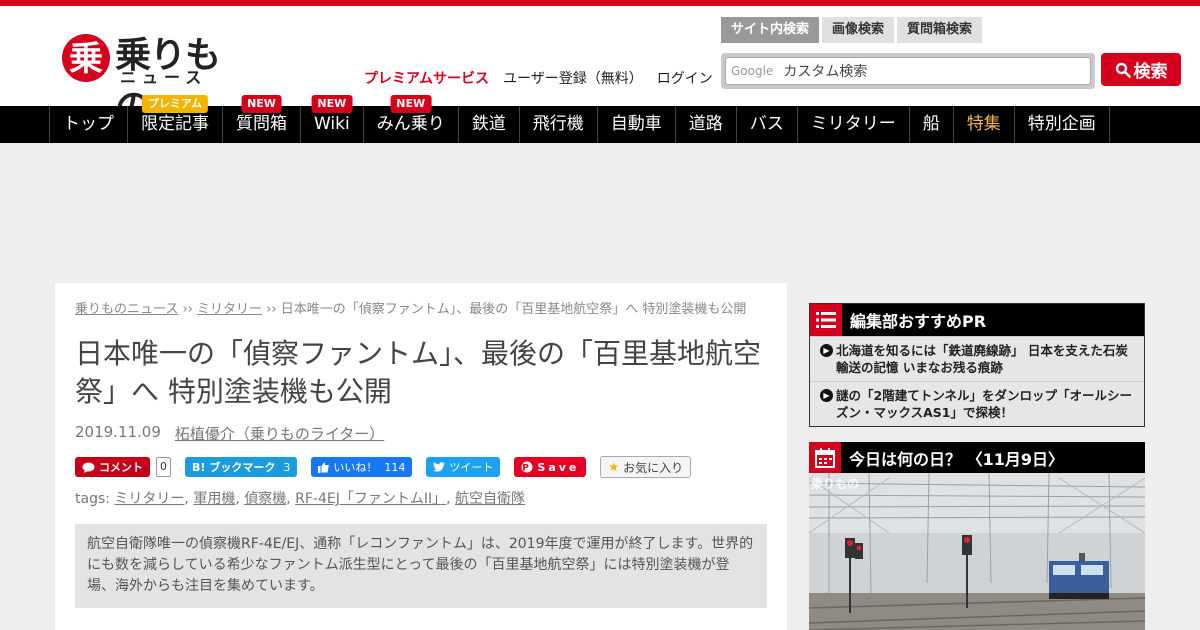 This screenshot has width=1200, height=630. I want to click on premium-service-link: プレミアムサービス, so click(426, 78).